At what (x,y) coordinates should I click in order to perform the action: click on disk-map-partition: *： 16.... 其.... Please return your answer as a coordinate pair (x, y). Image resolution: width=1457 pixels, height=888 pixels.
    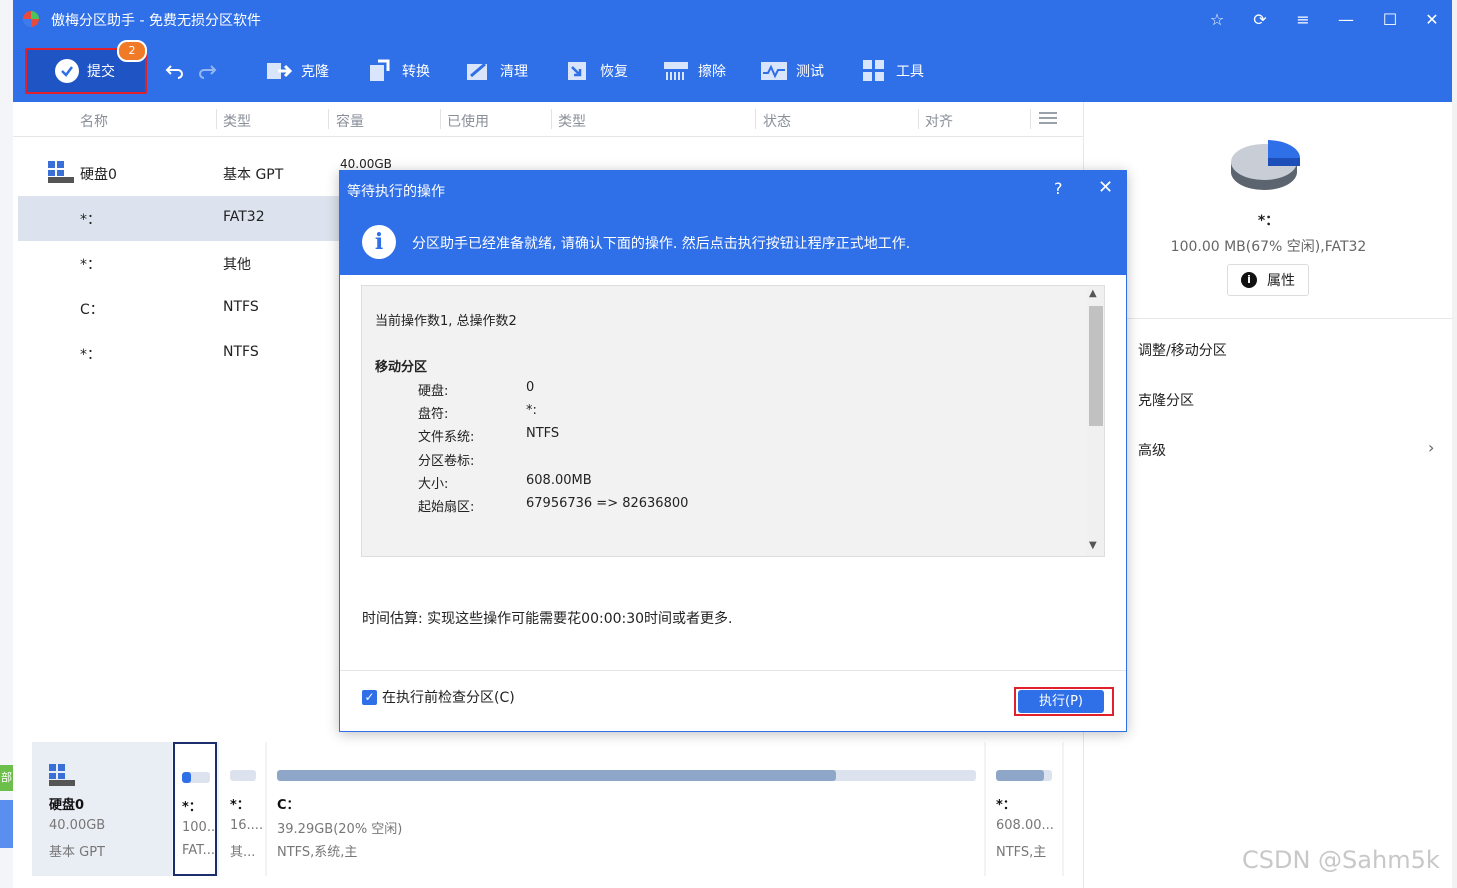
    Looking at the image, I should click on (242, 809).